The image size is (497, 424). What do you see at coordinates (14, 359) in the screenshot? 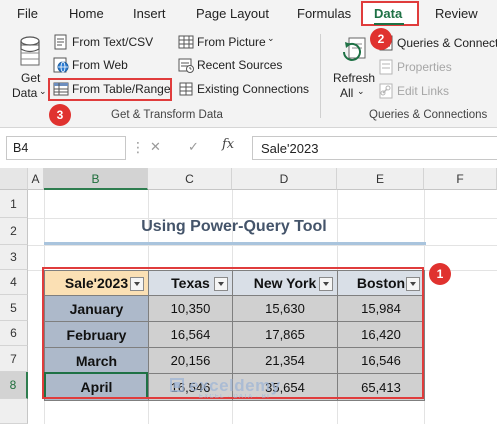
I see `row-header-7: 7` at bounding box center [14, 359].